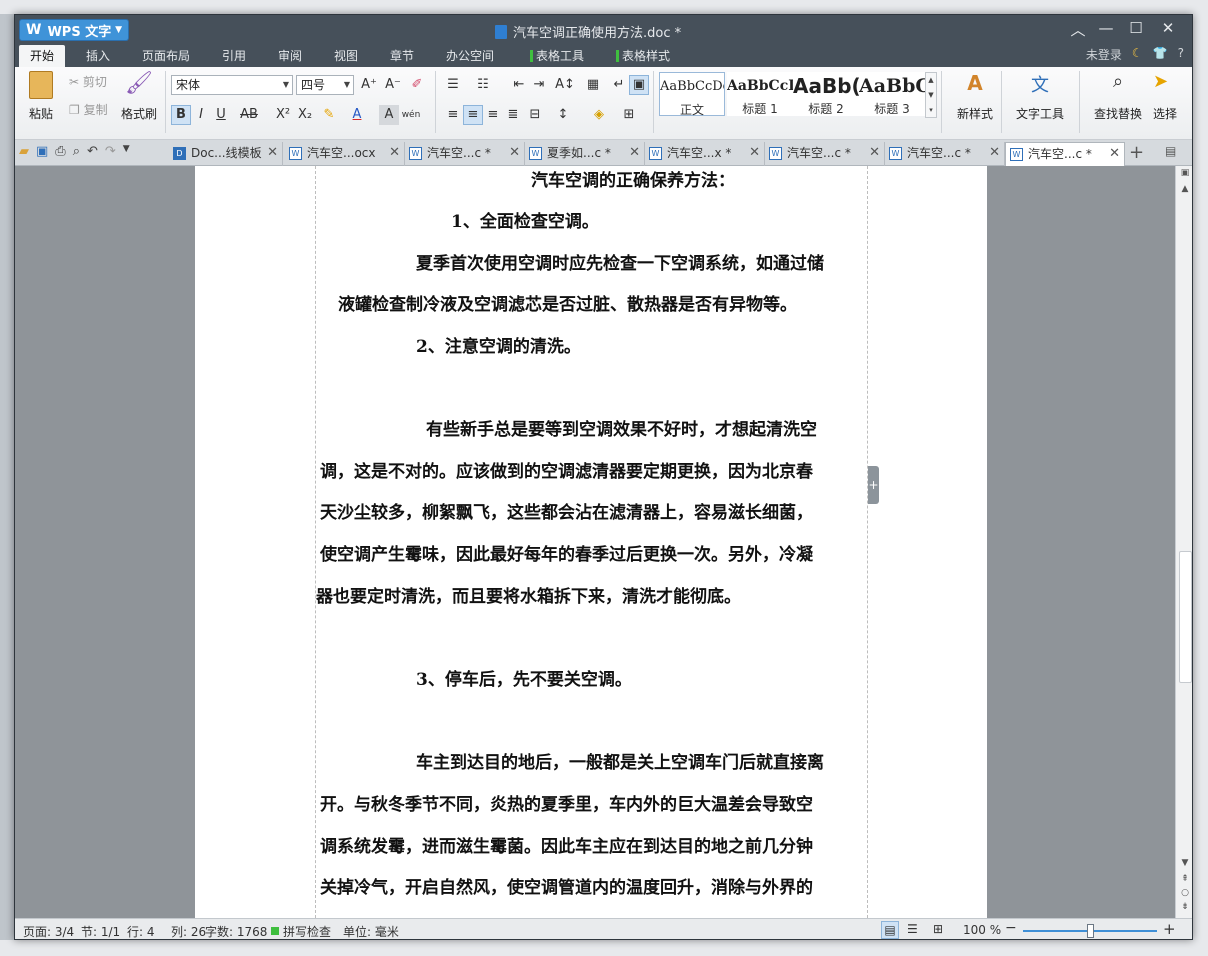  Describe the element at coordinates (389, 115) in the screenshot. I see `char-shading-icon: A` at that location.